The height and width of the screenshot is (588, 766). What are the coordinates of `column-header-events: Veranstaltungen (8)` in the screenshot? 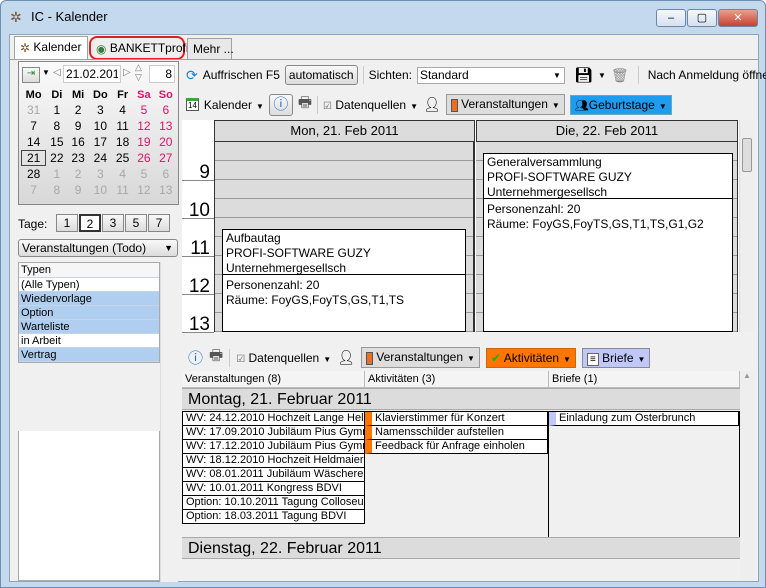 It's located at (273, 379).